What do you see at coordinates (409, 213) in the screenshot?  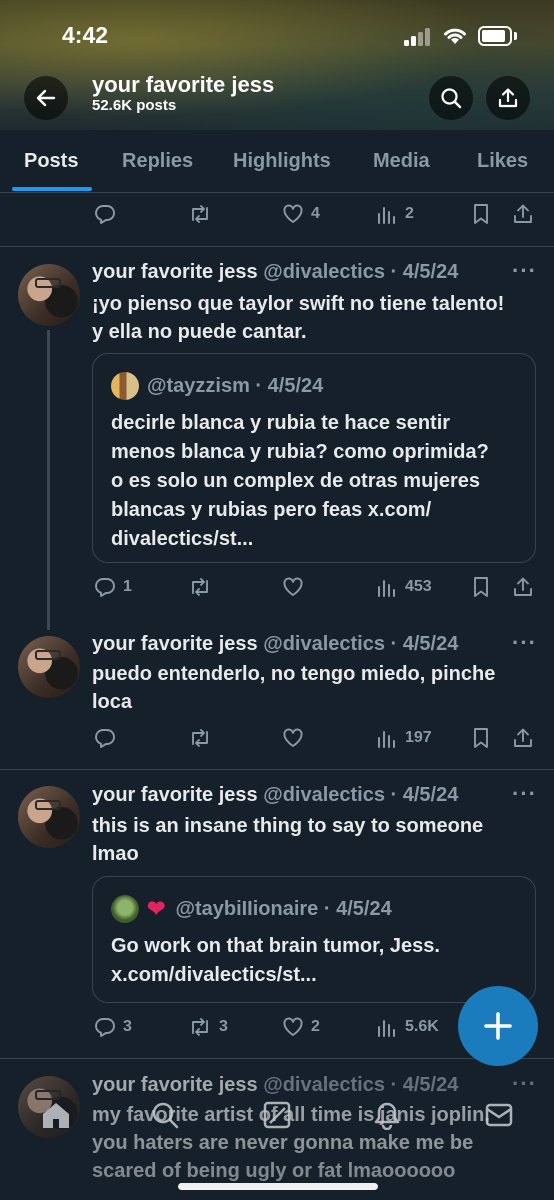 I see `view-count: 2` at bounding box center [409, 213].